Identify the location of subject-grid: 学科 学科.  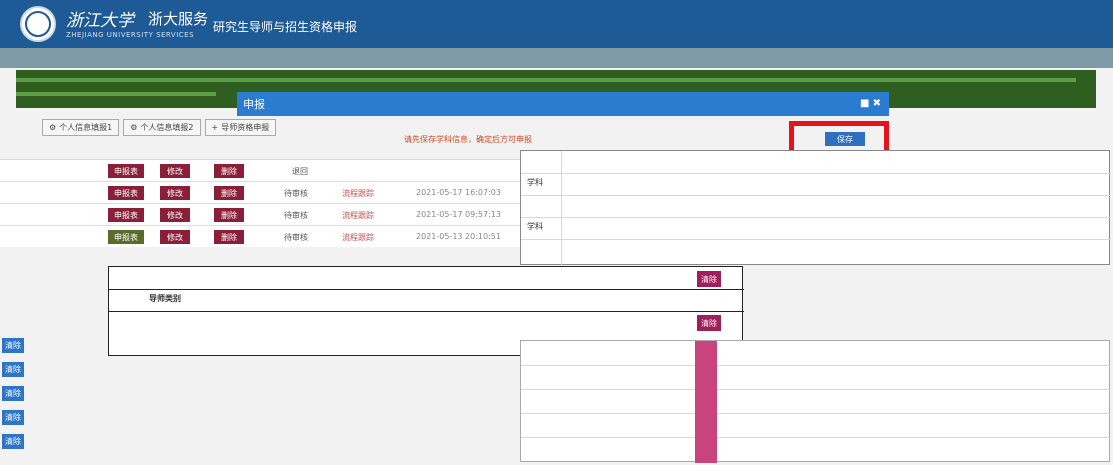
(815, 208).